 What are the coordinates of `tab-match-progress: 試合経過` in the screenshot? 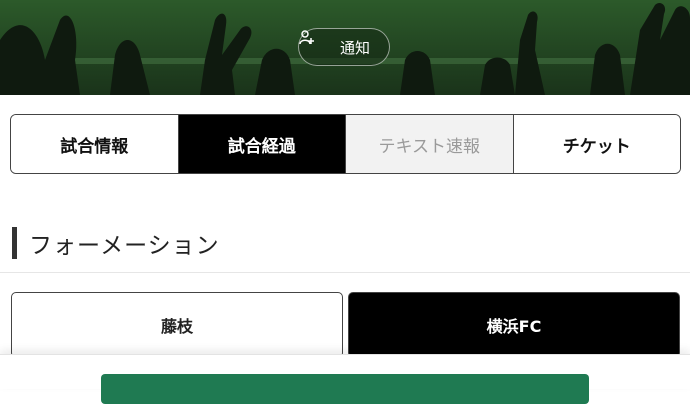 It's located at (262, 144).